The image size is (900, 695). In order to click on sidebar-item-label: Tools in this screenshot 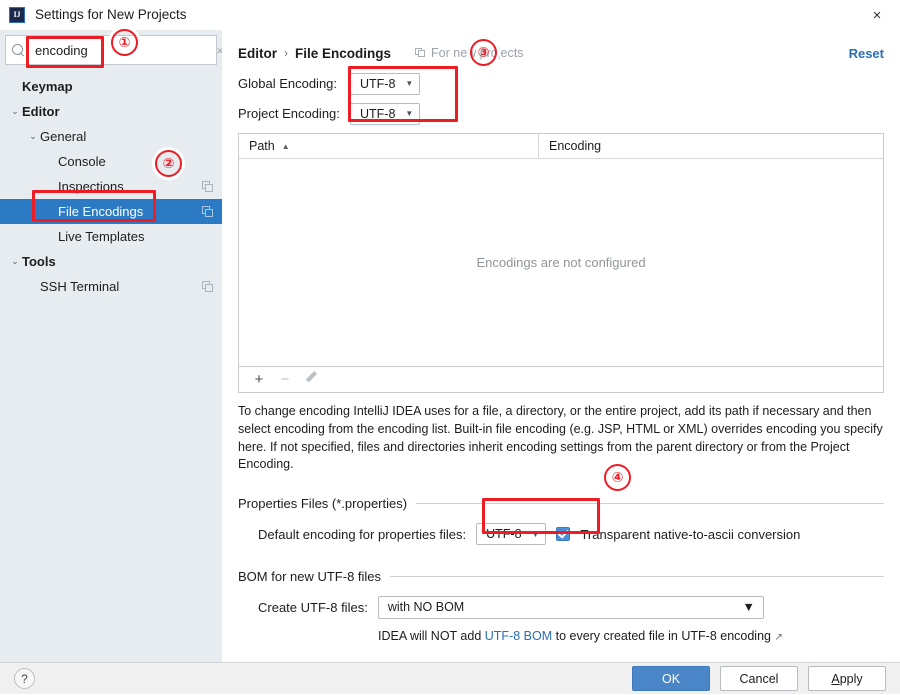, I will do `click(39, 261)`.